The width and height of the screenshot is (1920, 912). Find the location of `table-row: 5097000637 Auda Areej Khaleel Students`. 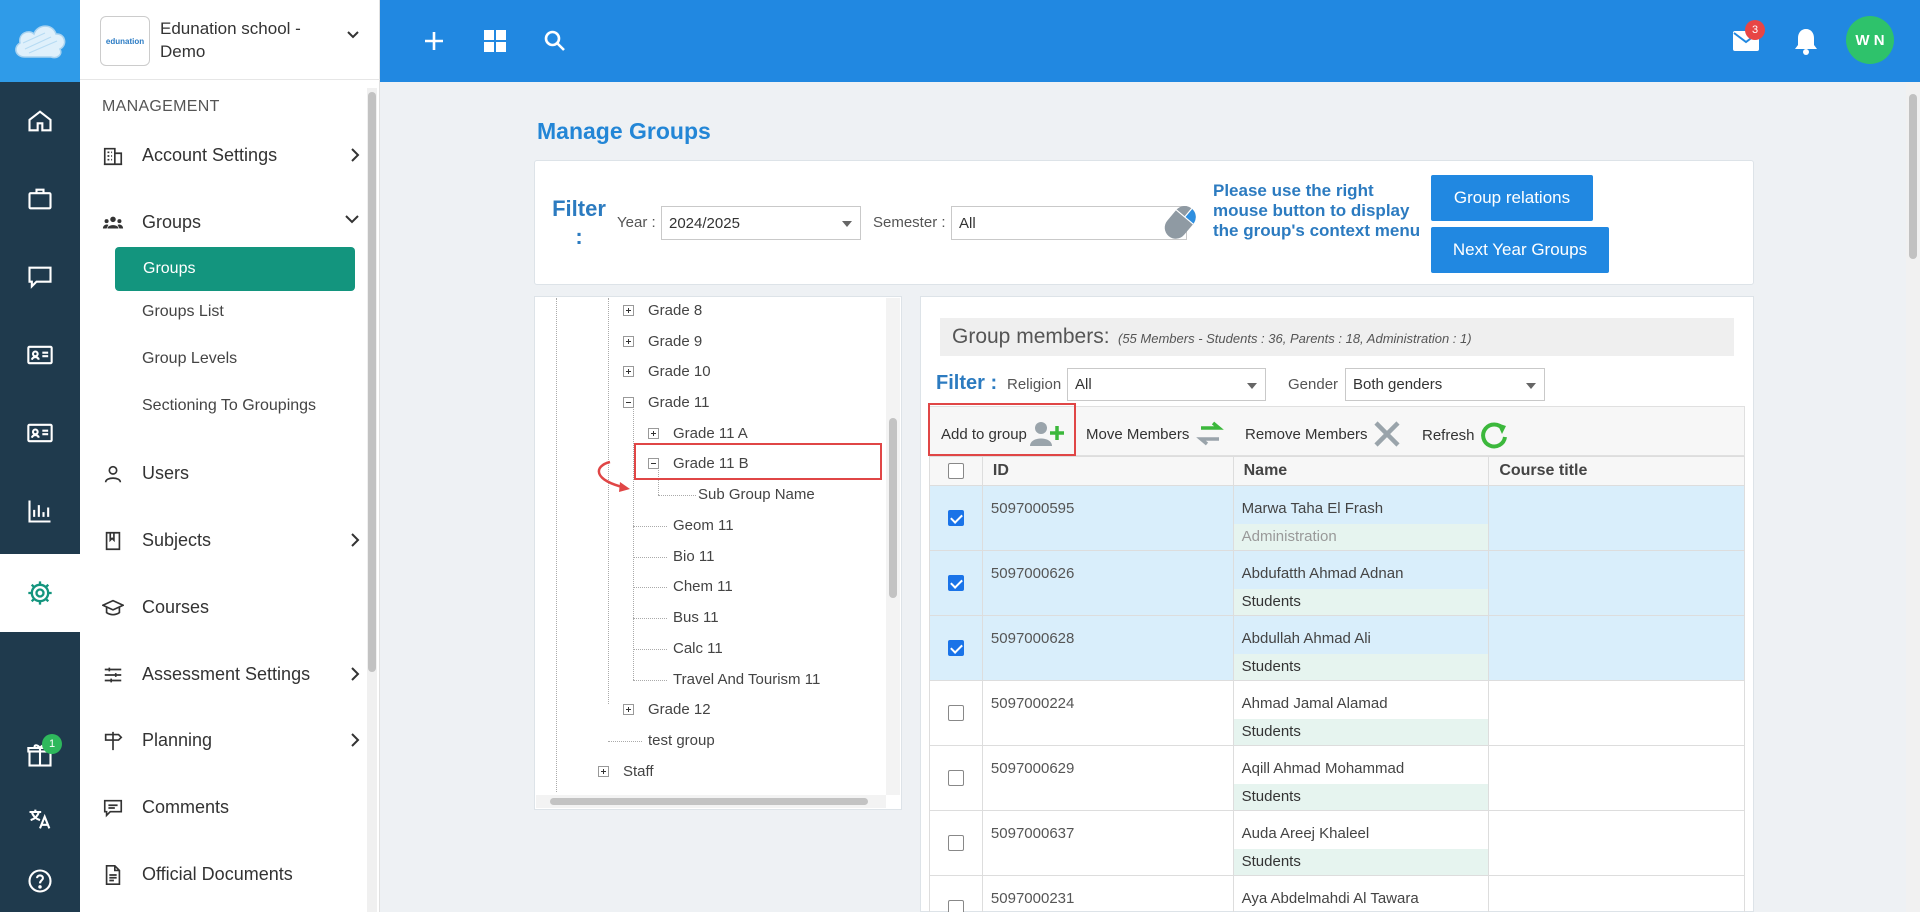

table-row: 5097000637 Auda Areej Khaleel Students is located at coordinates (1337, 843).